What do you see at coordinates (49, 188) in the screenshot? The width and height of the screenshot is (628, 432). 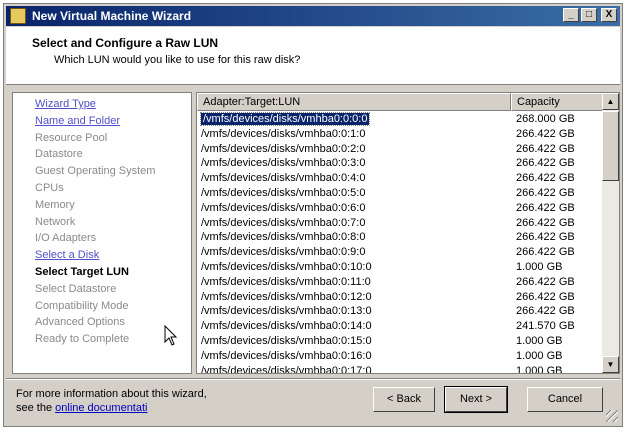 I see `wizard-step: CPUs` at bounding box center [49, 188].